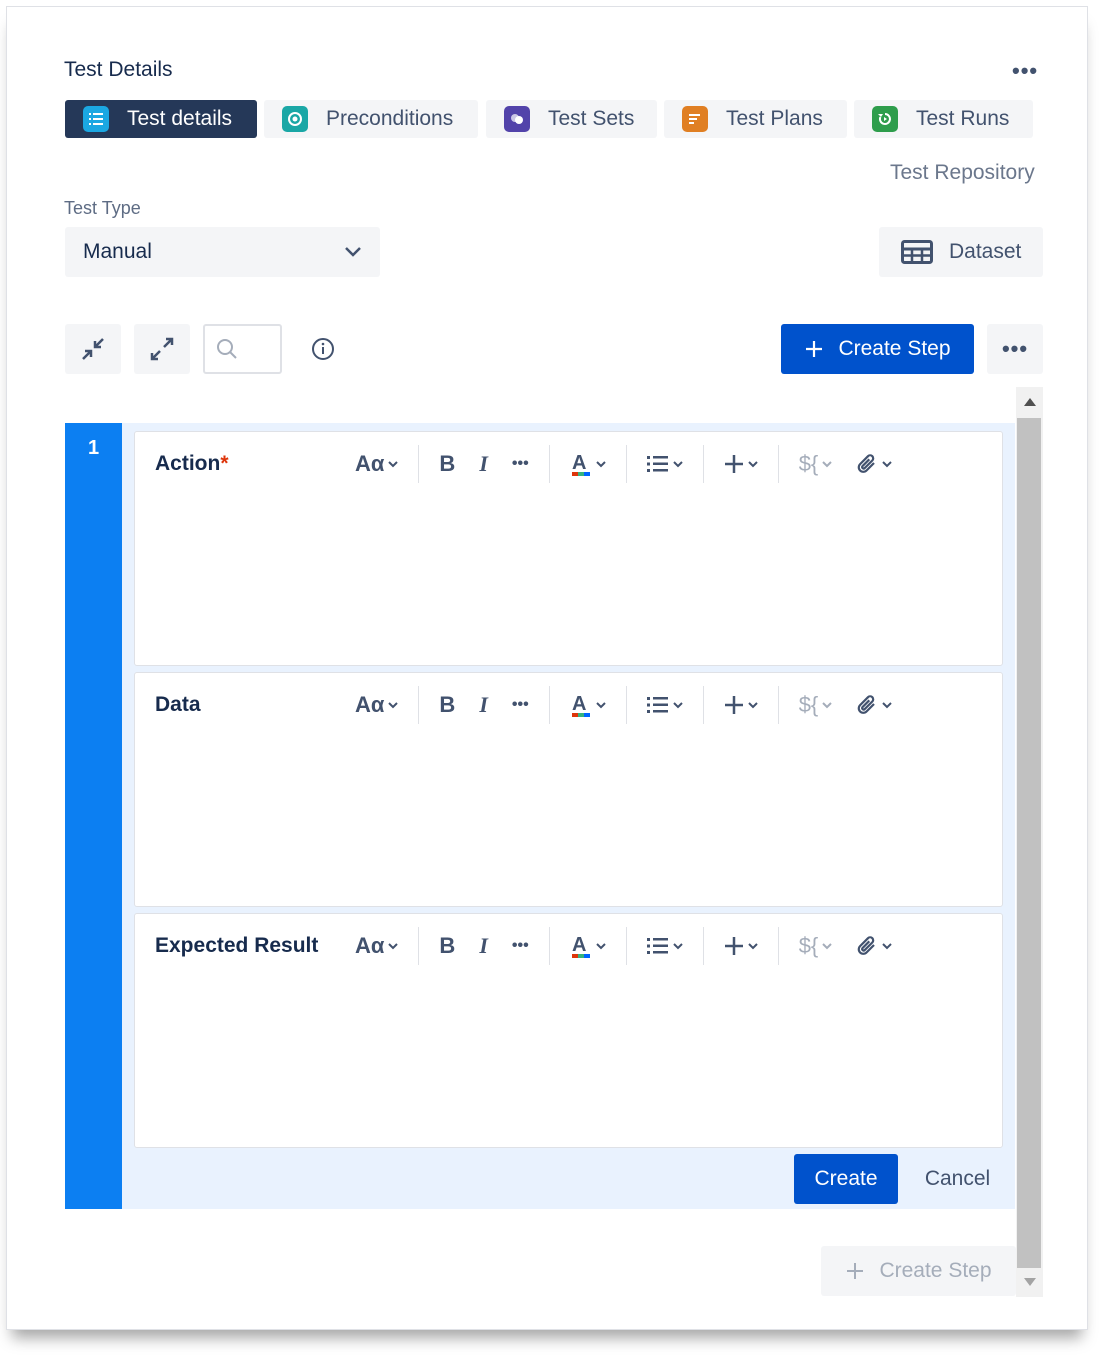 This screenshot has width=1101, height=1359. I want to click on editor-label: Data, so click(178, 704).